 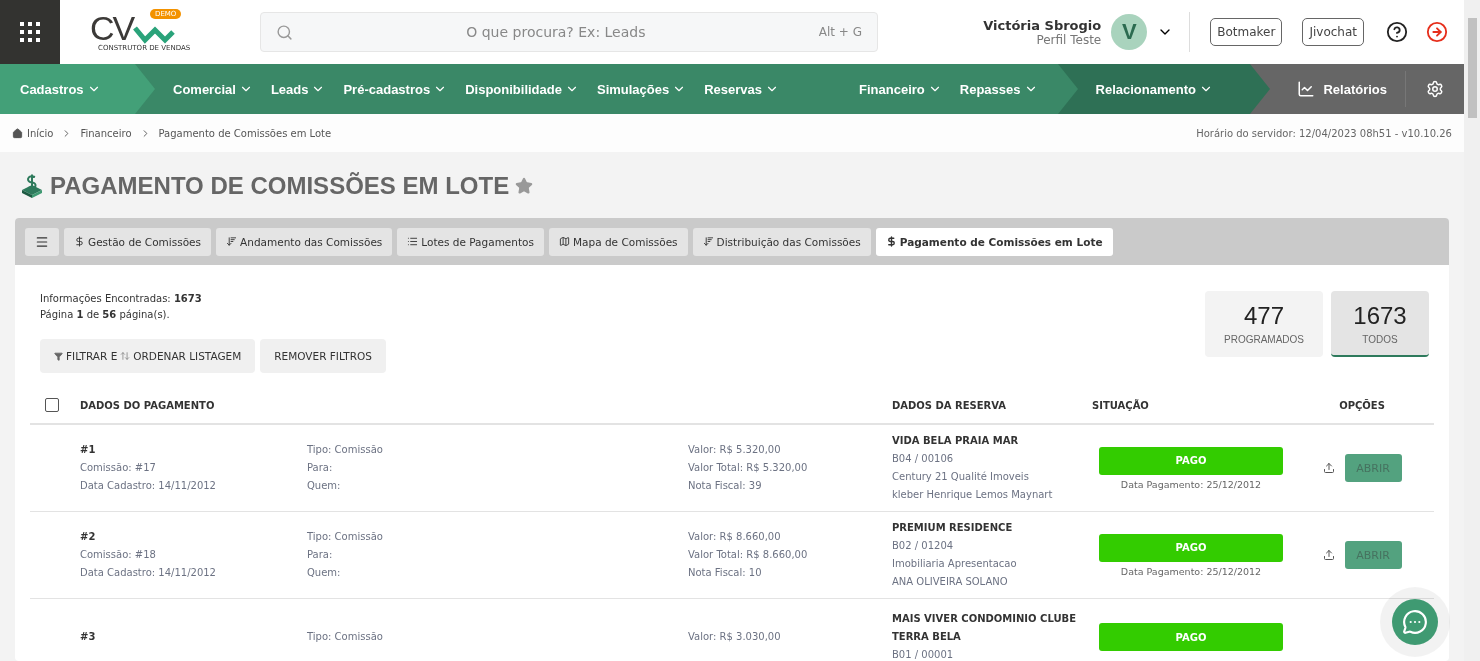 What do you see at coordinates (1121, 405) in the screenshot?
I see `column-header: SITUAÇÃO` at bounding box center [1121, 405].